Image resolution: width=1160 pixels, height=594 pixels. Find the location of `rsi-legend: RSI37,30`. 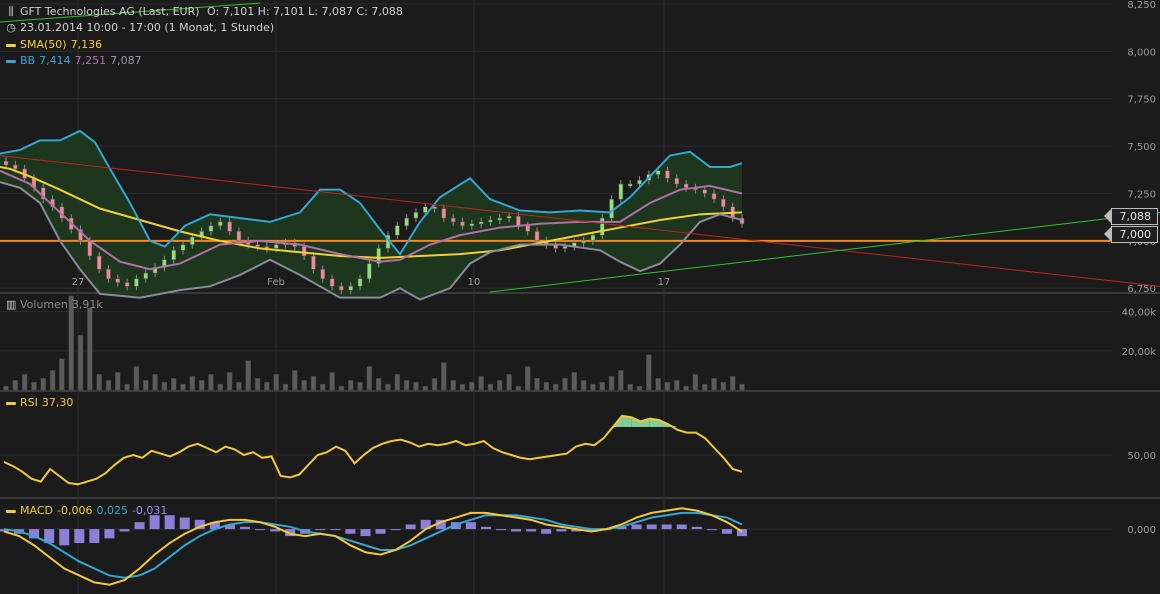

rsi-legend: RSI37,30 is located at coordinates (41, 403).